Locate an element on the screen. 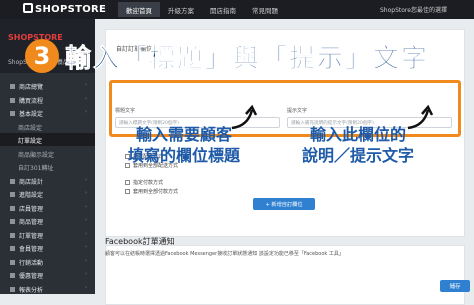 The height and width of the screenshot is (305, 474). step-number-badge: 3 is located at coordinates (42, 56).